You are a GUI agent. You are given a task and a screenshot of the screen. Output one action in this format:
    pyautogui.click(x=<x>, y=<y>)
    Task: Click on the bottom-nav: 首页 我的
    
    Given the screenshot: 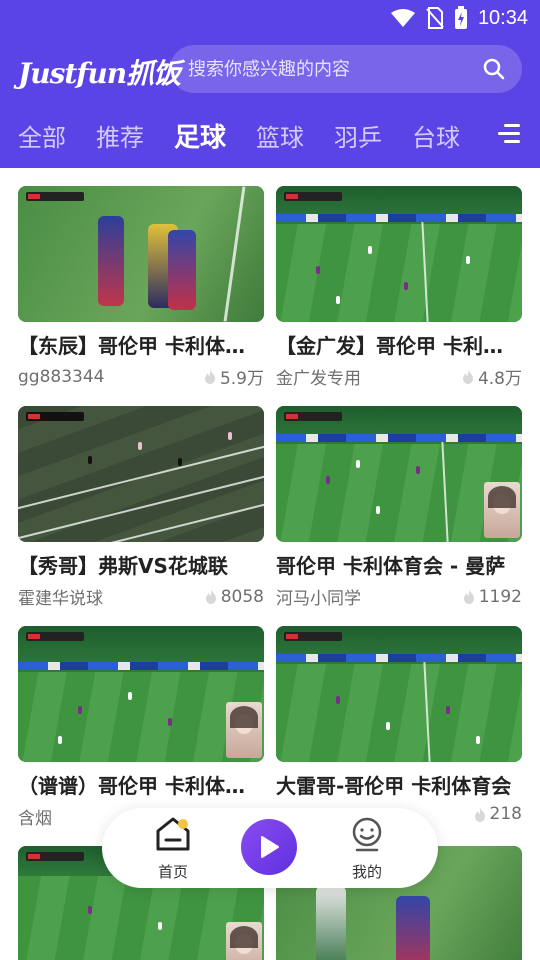 What is the action you would take?
    pyautogui.click(x=270, y=848)
    